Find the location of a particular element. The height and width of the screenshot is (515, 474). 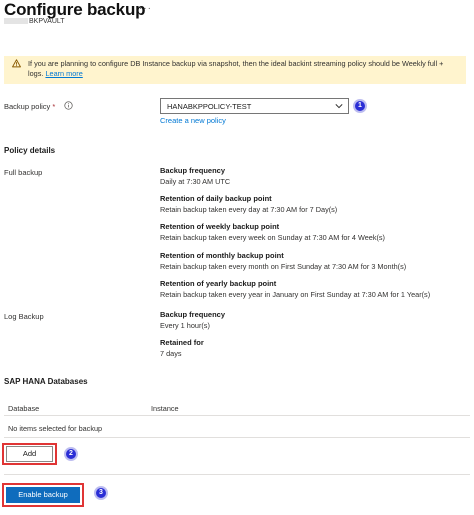

column-header-database: Database is located at coordinates (24, 408).